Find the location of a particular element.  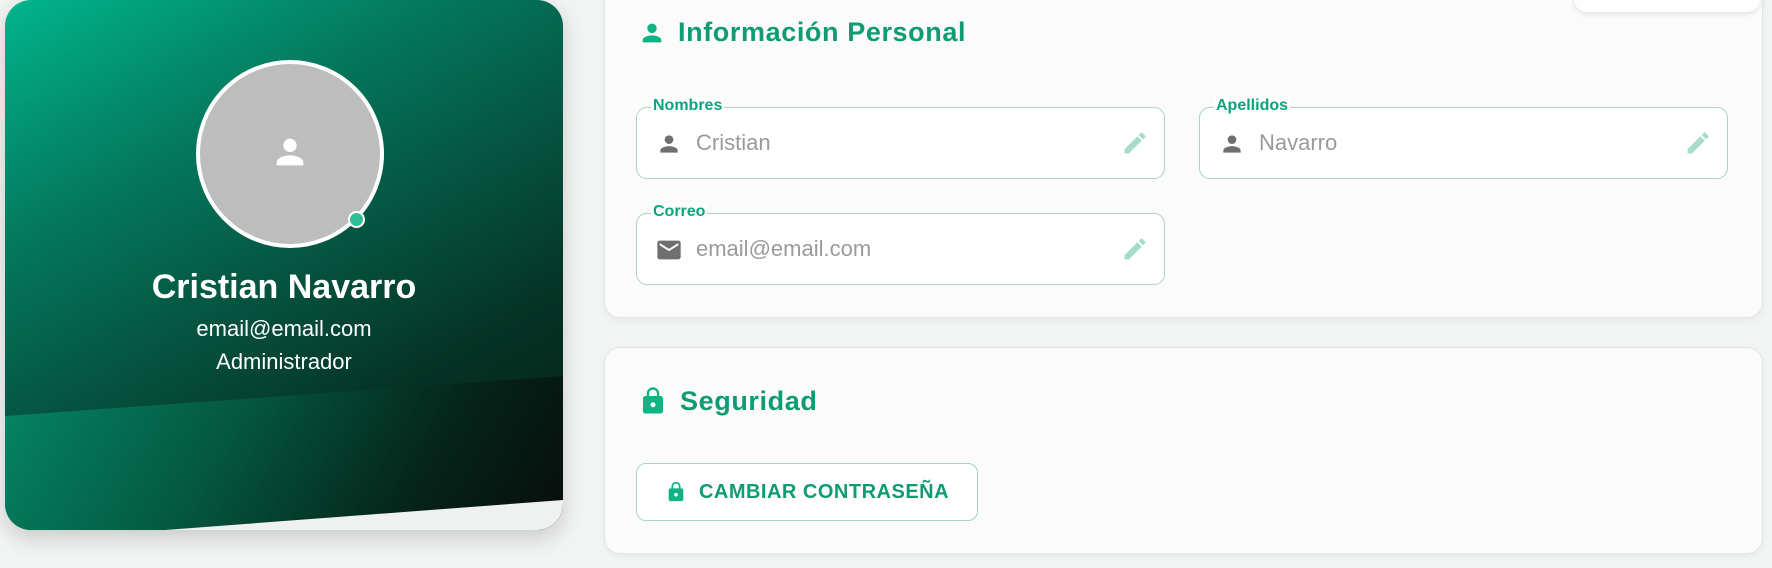

apellidos-label: Apellidos is located at coordinates (1252, 106).